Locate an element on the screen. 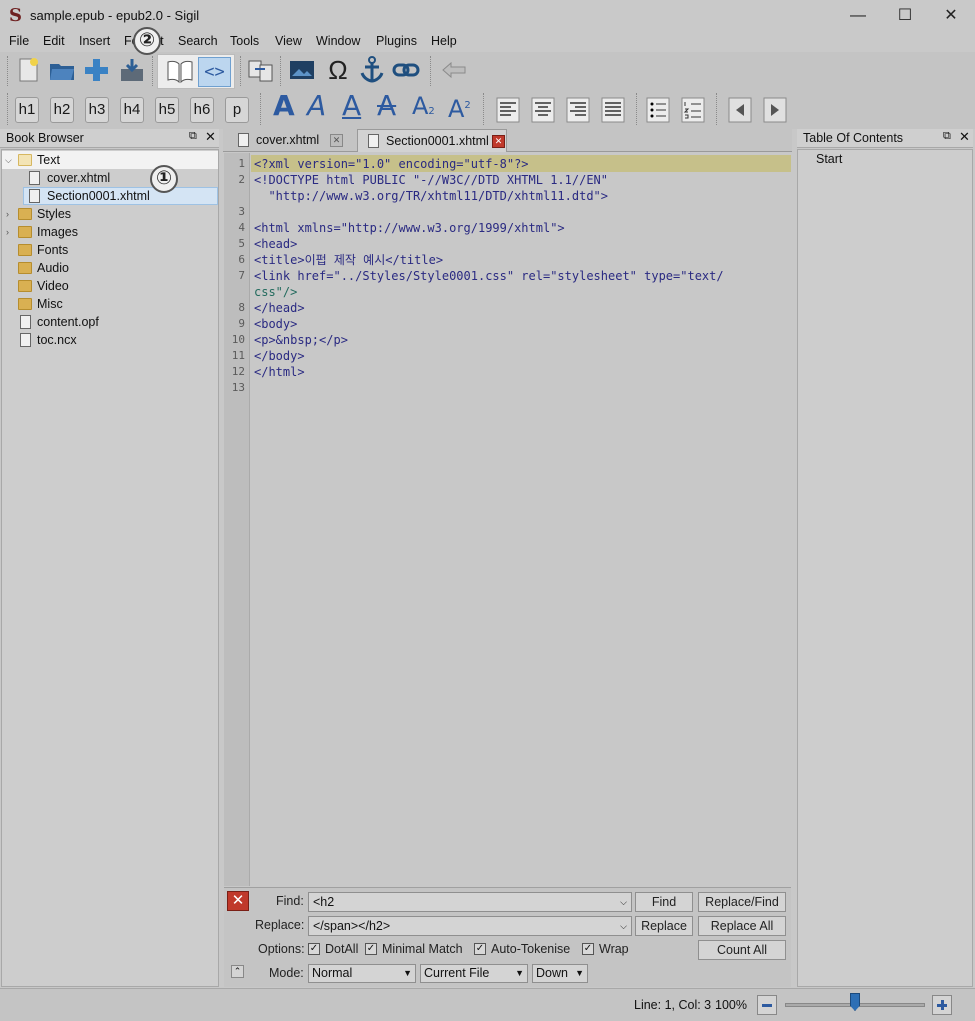 The height and width of the screenshot is (1021, 975). count-all-button: Count All is located at coordinates (742, 950).